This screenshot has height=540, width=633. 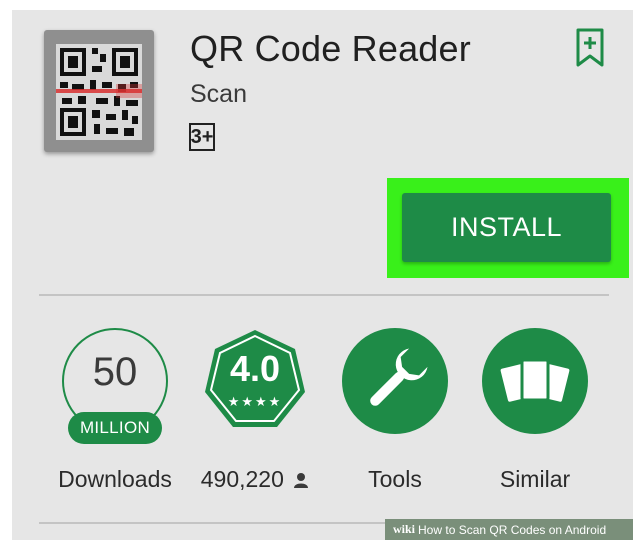 I want to click on person-icon, so click(x=301, y=480).